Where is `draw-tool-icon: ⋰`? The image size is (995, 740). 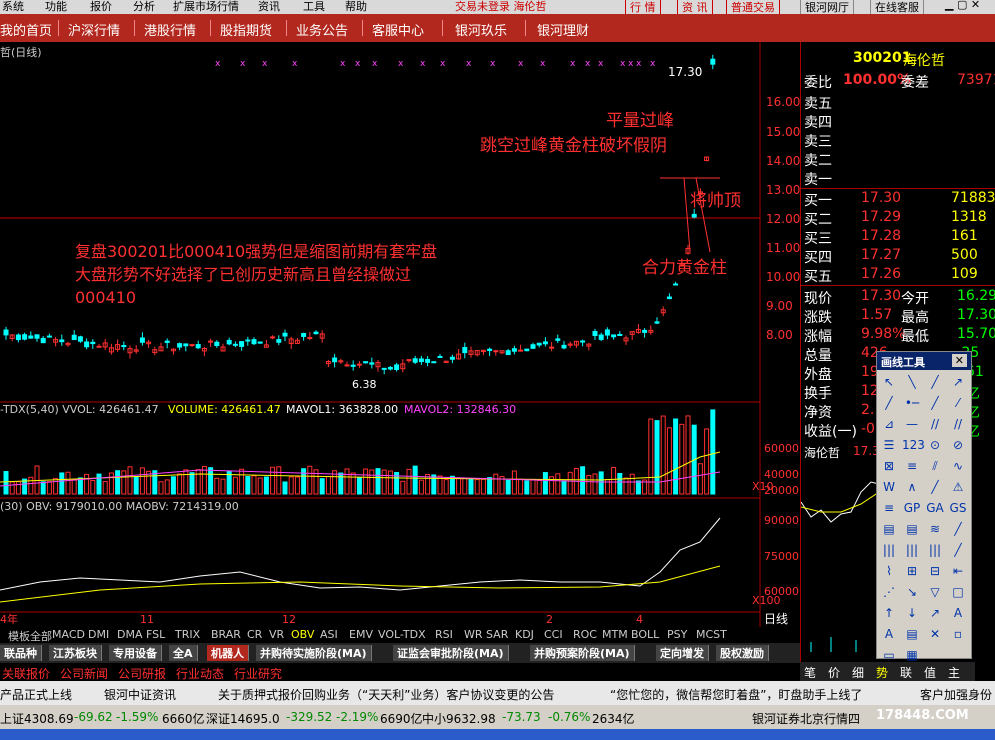 draw-tool-icon: ⋰ is located at coordinates (889, 592).